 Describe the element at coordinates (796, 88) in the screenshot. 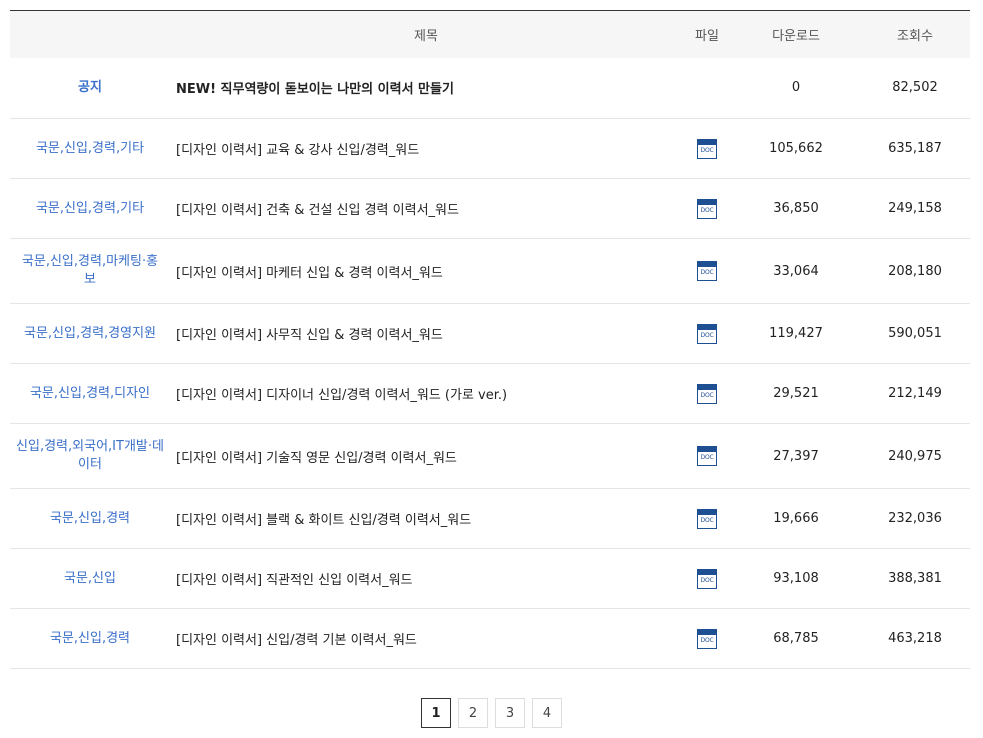

I see `row-downloads: 0` at that location.